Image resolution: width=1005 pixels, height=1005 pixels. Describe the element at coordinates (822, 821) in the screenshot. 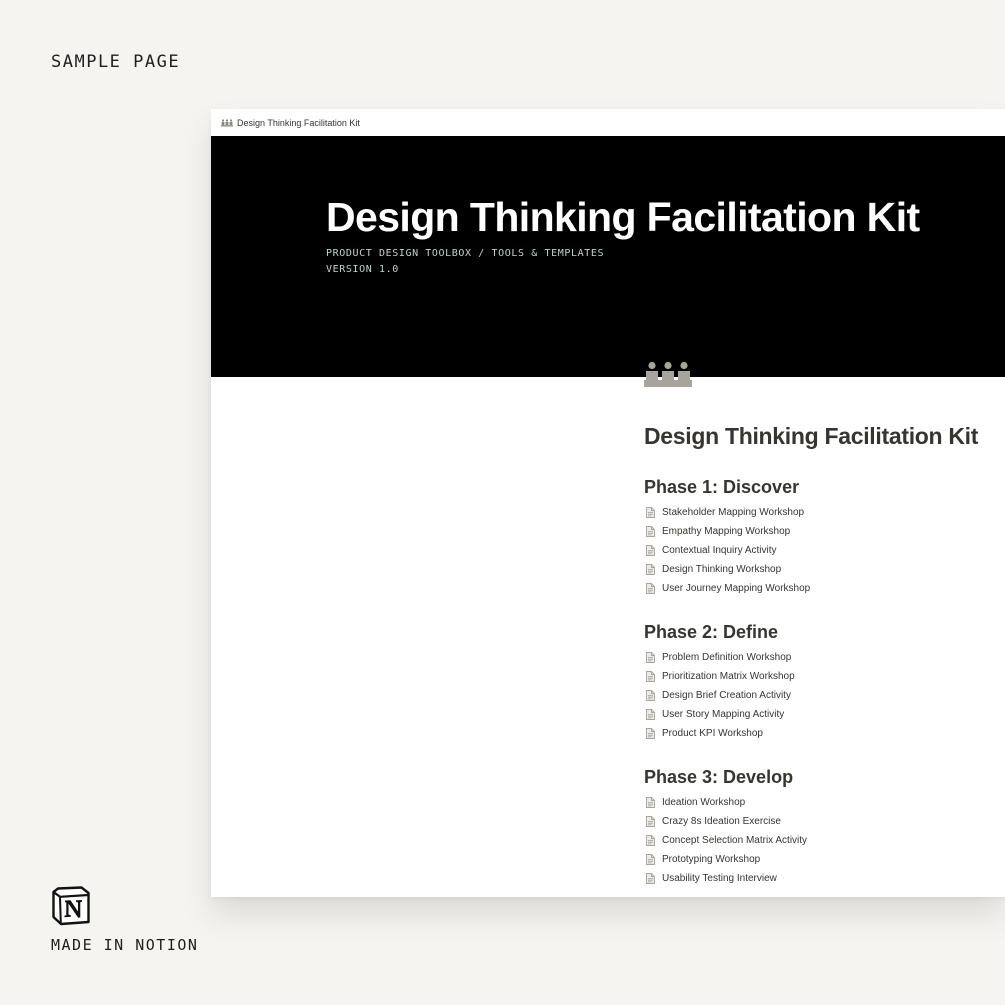

I see `page-link: Crazy 8s Ideation Exercise` at that location.